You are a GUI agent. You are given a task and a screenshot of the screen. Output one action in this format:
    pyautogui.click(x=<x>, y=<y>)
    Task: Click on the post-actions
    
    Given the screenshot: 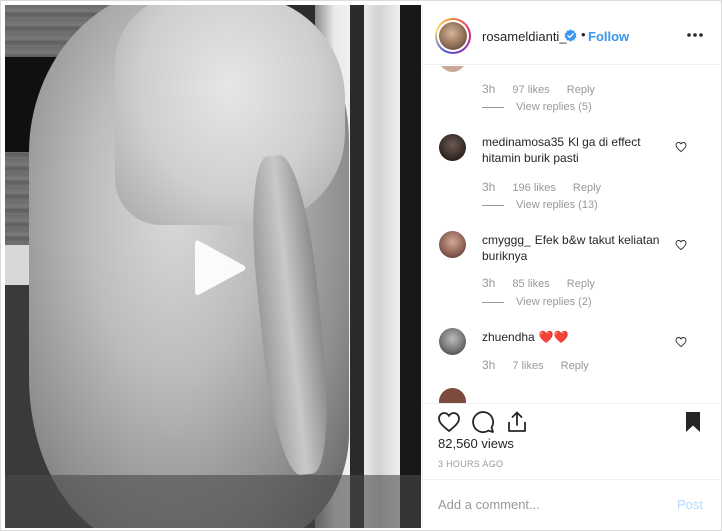 What is the action you would take?
    pyautogui.click(x=571, y=419)
    